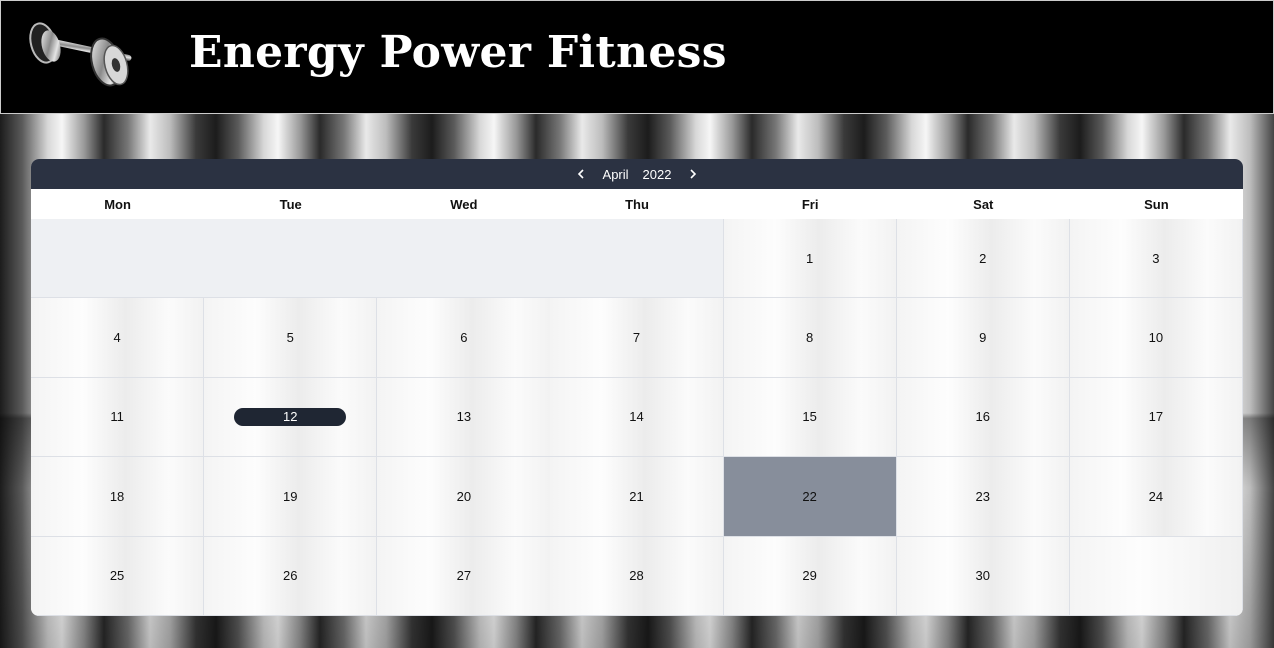  I want to click on day-cell-7: 7, so click(637, 338).